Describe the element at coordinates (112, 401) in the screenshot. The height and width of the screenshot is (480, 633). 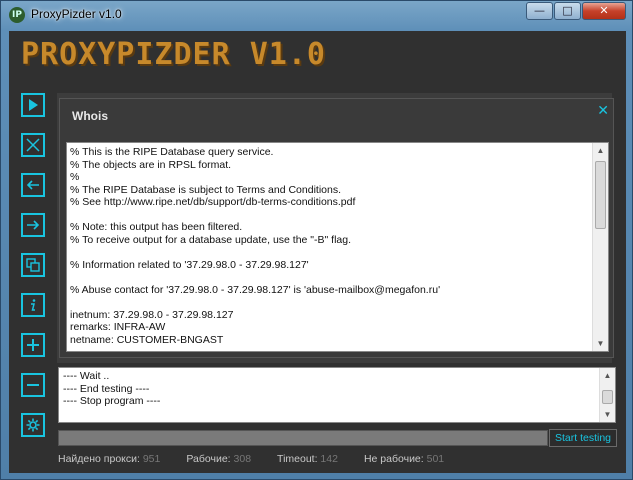
I see `log-line: ---- Stop program ----` at that location.